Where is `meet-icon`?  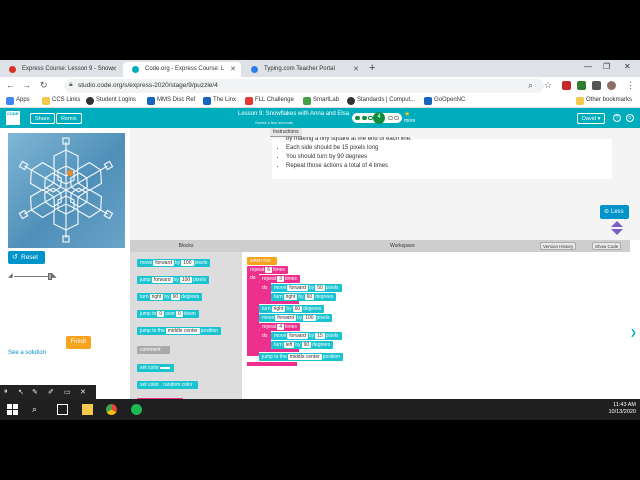
meet-icon is located at coordinates (136, 409).